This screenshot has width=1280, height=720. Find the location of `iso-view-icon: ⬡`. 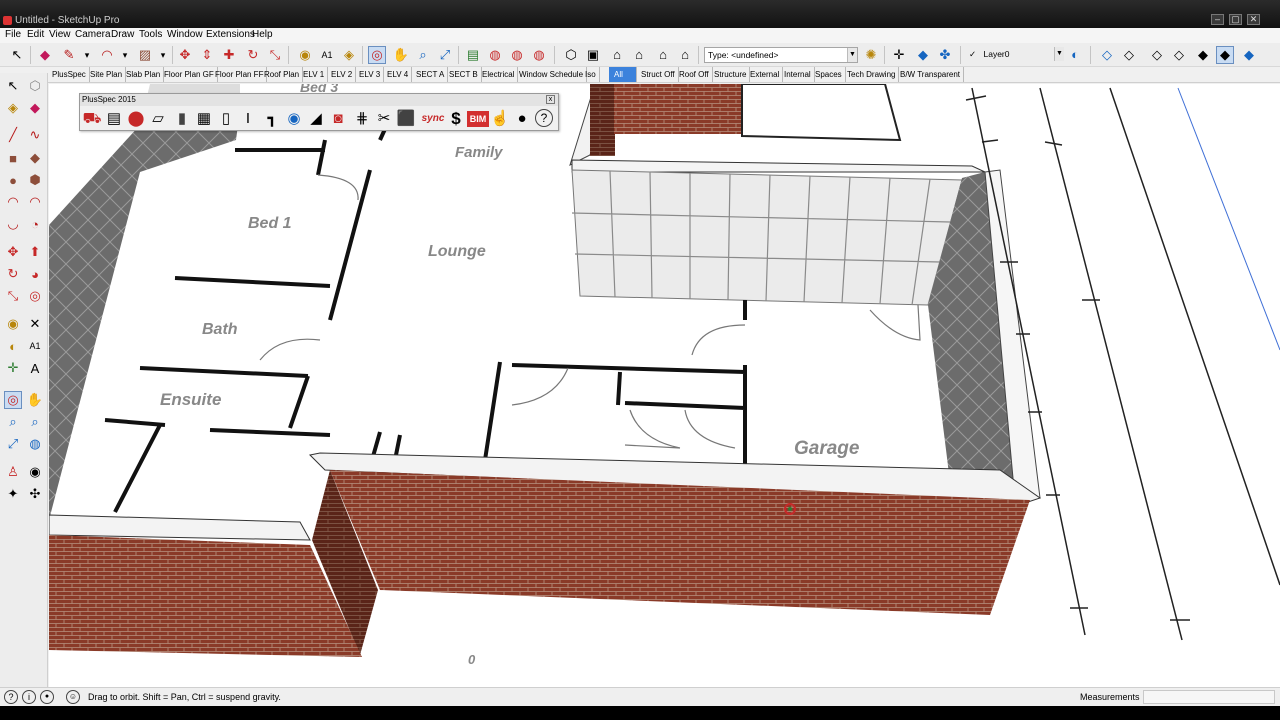

iso-view-icon: ⬡ is located at coordinates (571, 55).